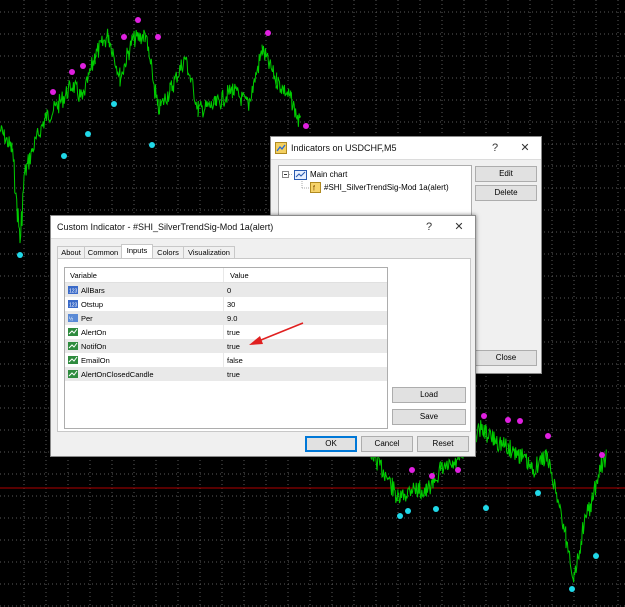 The height and width of the screenshot is (607, 625). What do you see at coordinates (93, 290) in the screenshot?
I see `parameter-name: AllBars` at bounding box center [93, 290].